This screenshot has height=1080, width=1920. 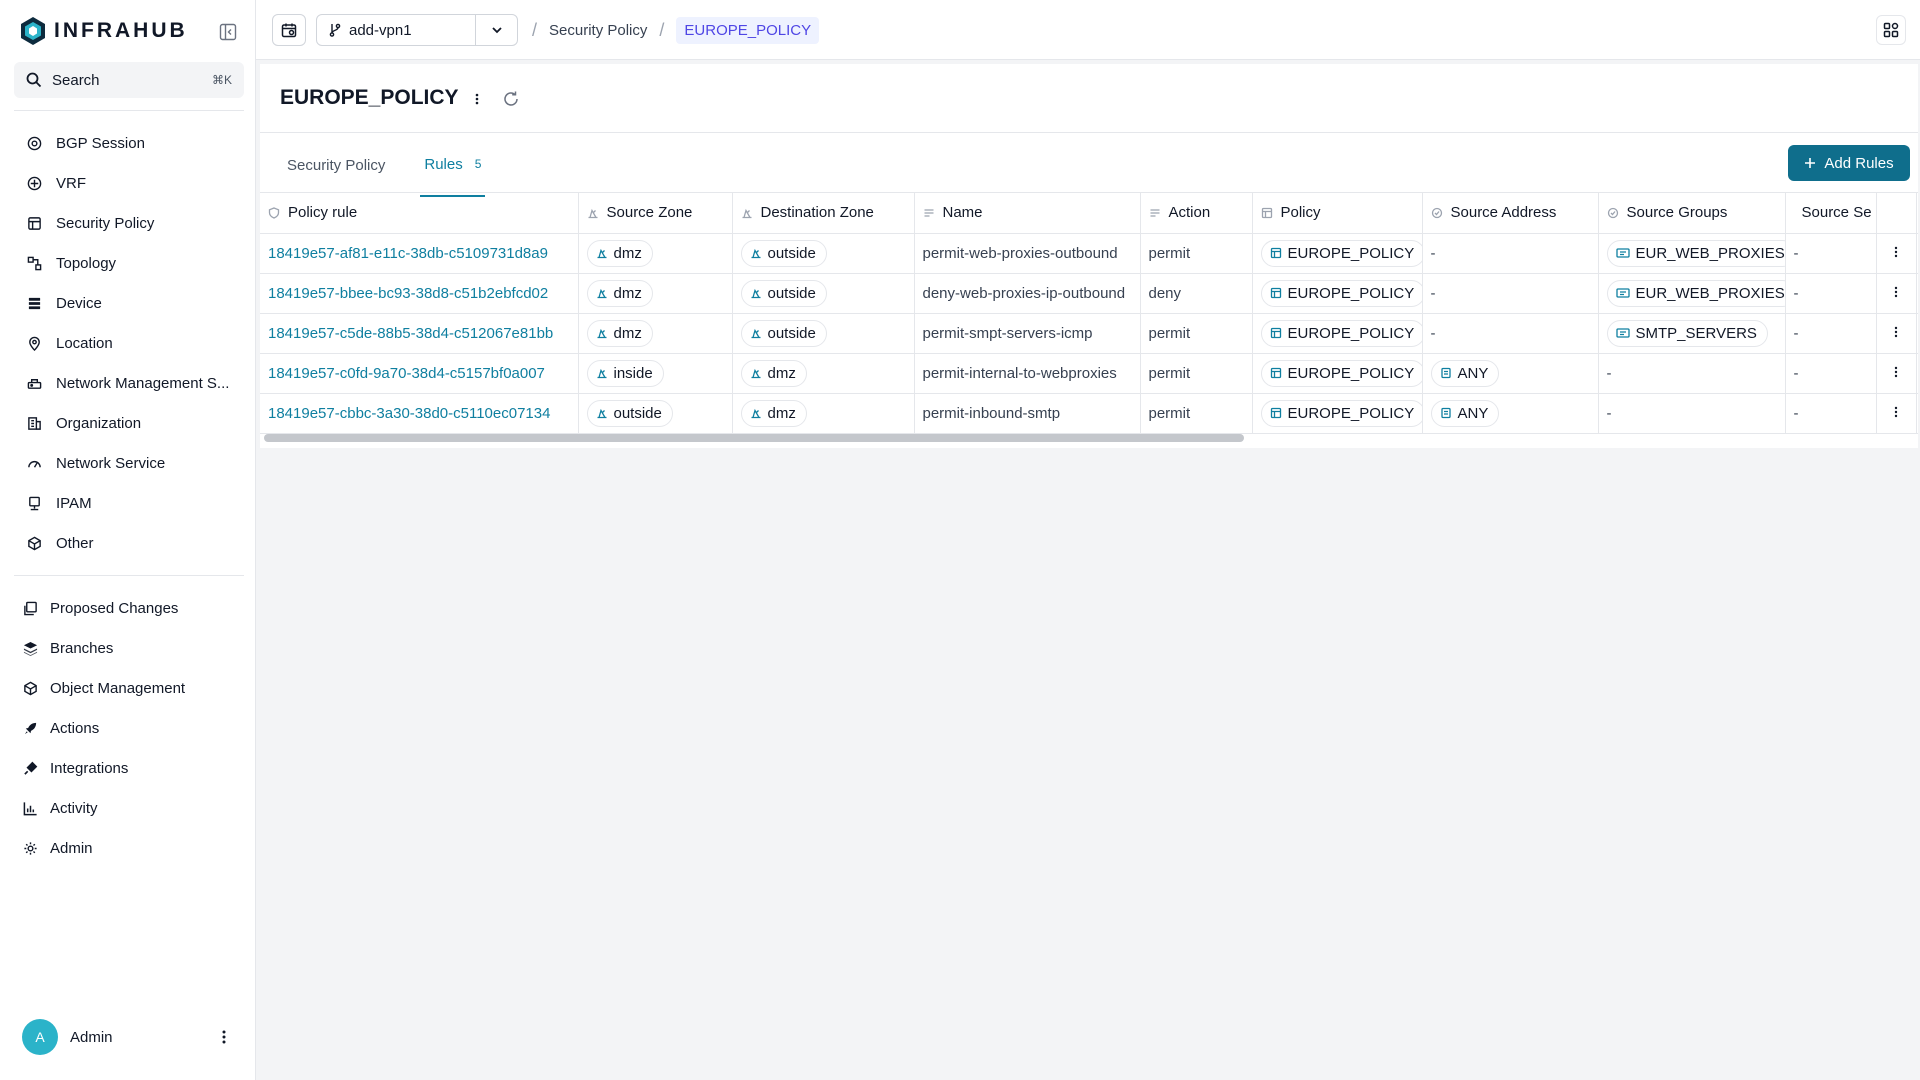 What do you see at coordinates (129, 110) in the screenshot?
I see `nav-divider` at bounding box center [129, 110].